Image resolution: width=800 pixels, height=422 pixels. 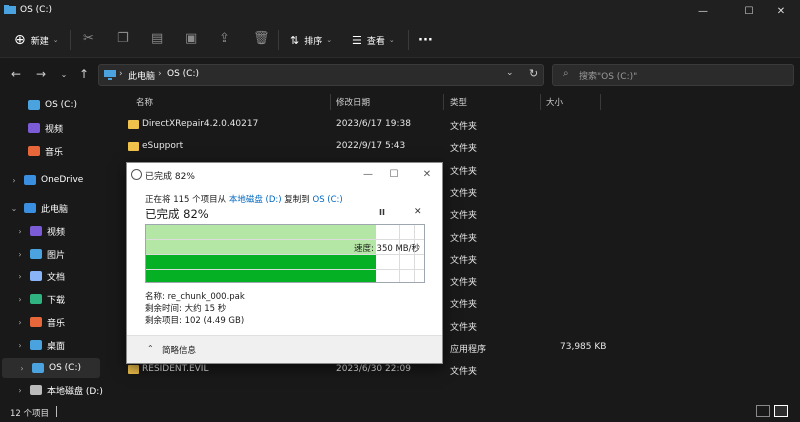 What do you see at coordinates (183, 74) in the screenshot?
I see `breadcrumb-os-c: OS (C:)` at bounding box center [183, 74].